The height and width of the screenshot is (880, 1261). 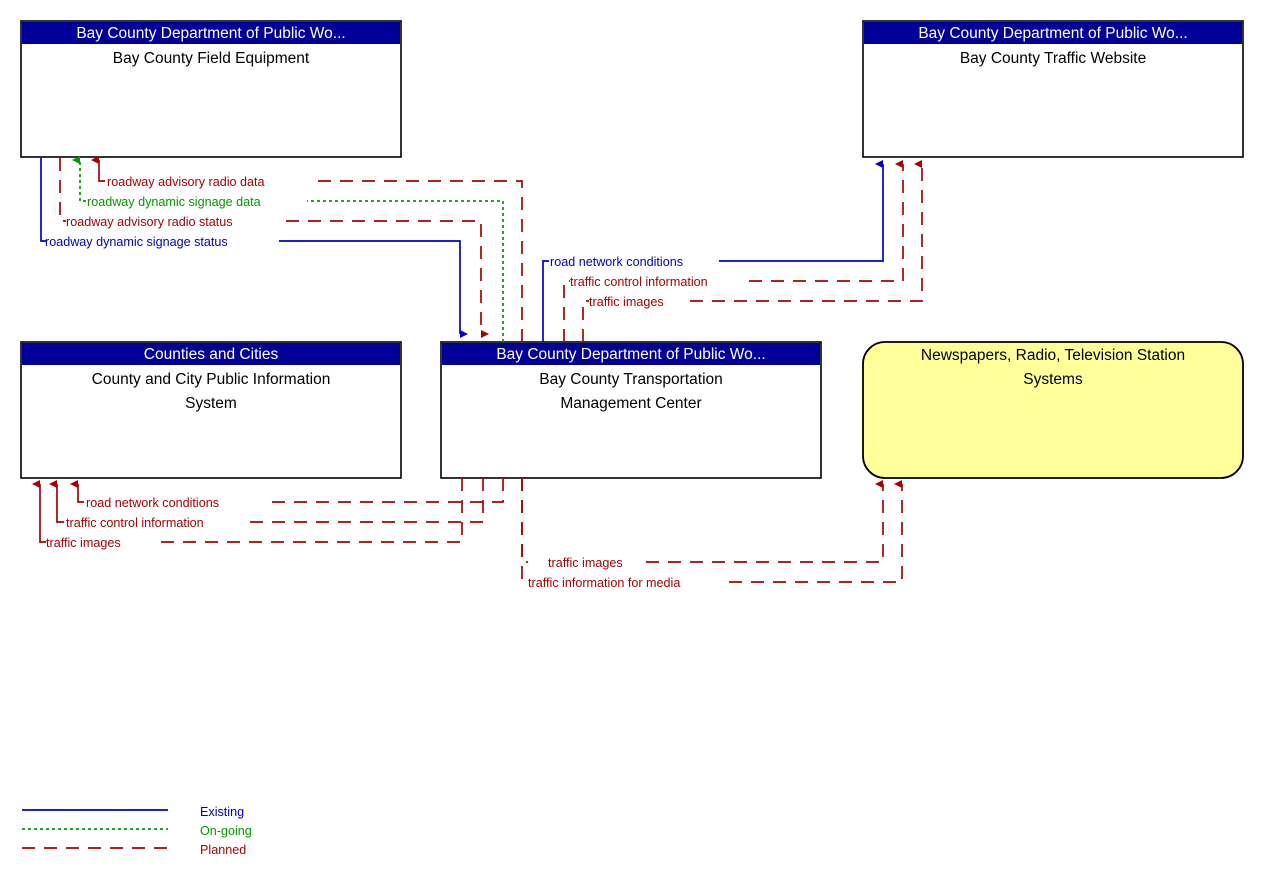 What do you see at coordinates (186, 182) in the screenshot?
I see `flow-label: roadway advisory radio data` at bounding box center [186, 182].